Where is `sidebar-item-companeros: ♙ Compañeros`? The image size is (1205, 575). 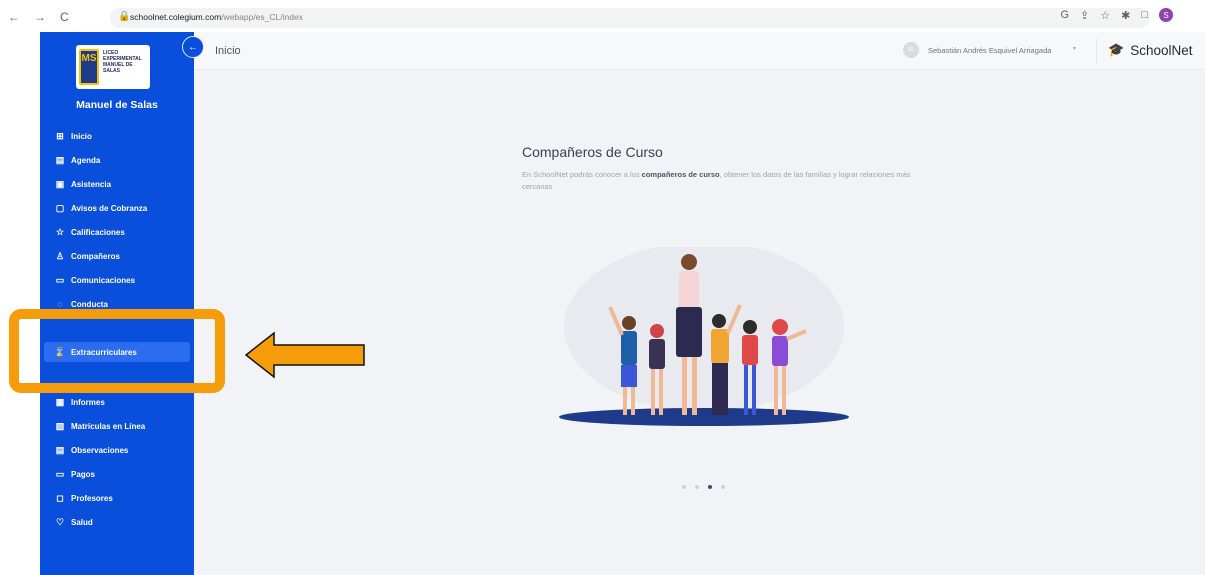 sidebar-item-companeros: ♙ Compañeros is located at coordinates (117, 256).